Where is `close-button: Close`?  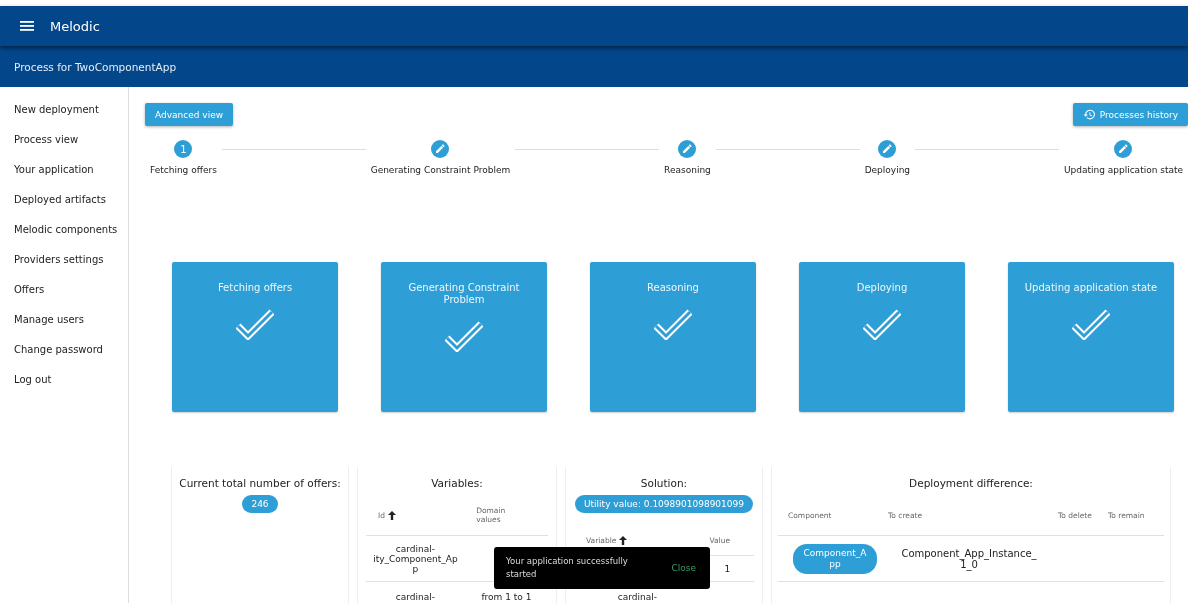 close-button: Close is located at coordinates (683, 568).